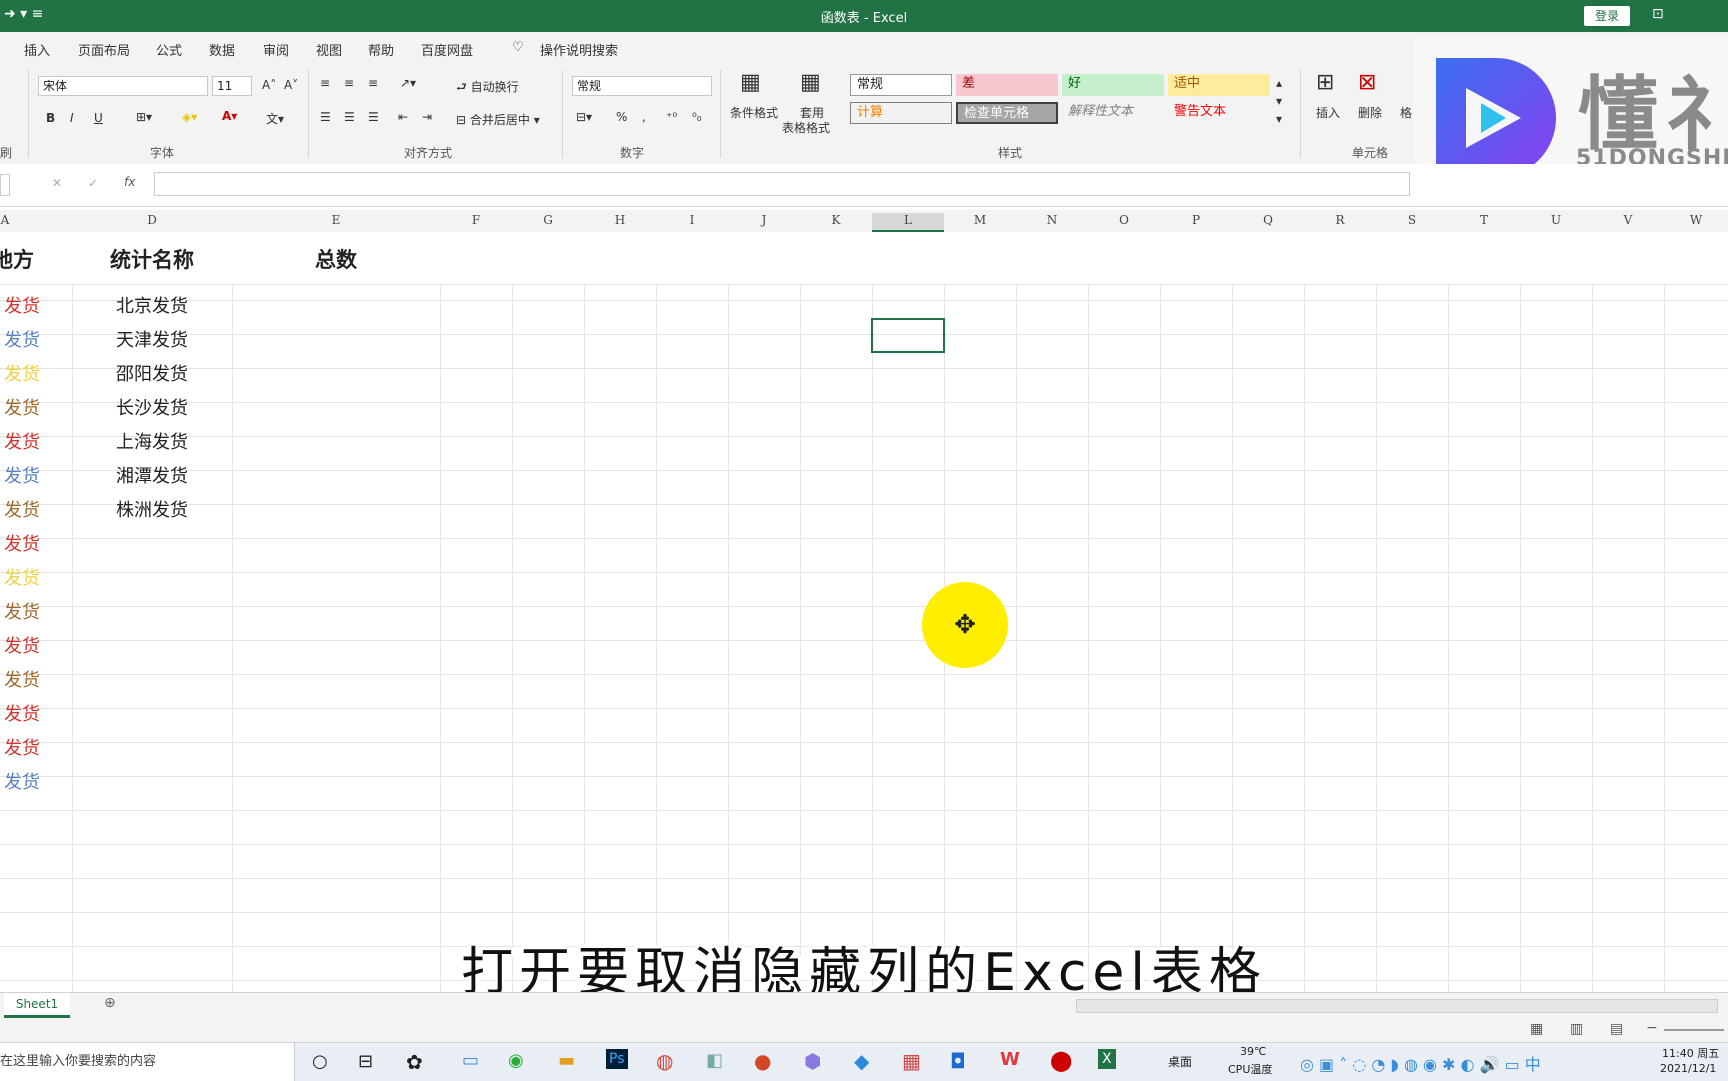 Image resolution: width=1728 pixels, height=1081 pixels. Describe the element at coordinates (365, 1061) in the screenshot. I see `task-view-icon: ⊟` at that location.